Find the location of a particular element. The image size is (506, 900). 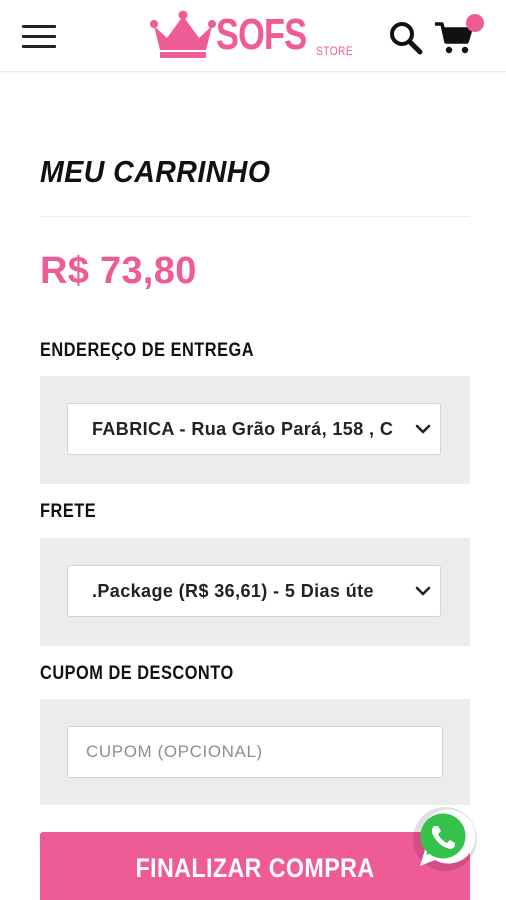

checkout-button-label: FINALIZAR COMPRA is located at coordinates (255, 868).